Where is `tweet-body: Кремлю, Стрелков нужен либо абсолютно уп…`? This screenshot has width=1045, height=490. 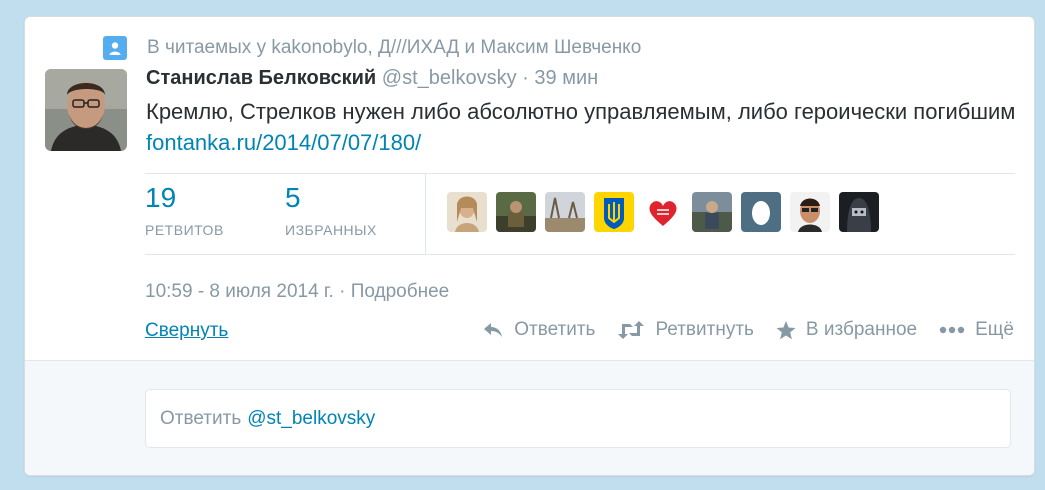 tweet-body: Кремлю, Стрелков нужен либо абсолютно уп… is located at coordinates (581, 111).